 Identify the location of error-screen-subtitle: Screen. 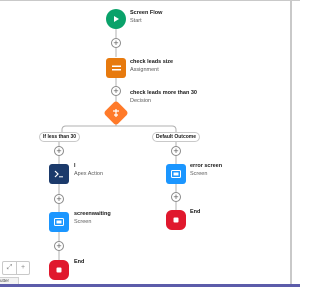
(199, 174).